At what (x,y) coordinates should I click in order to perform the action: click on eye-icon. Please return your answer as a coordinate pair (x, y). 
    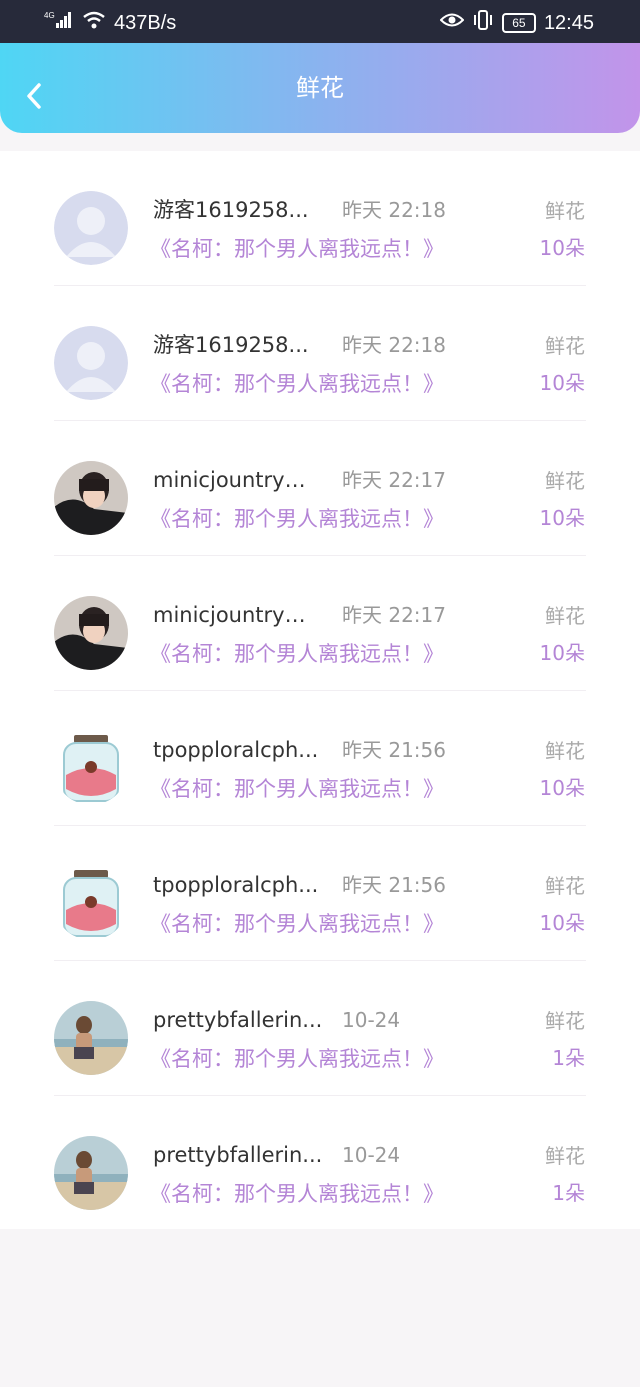
    Looking at the image, I should click on (452, 22).